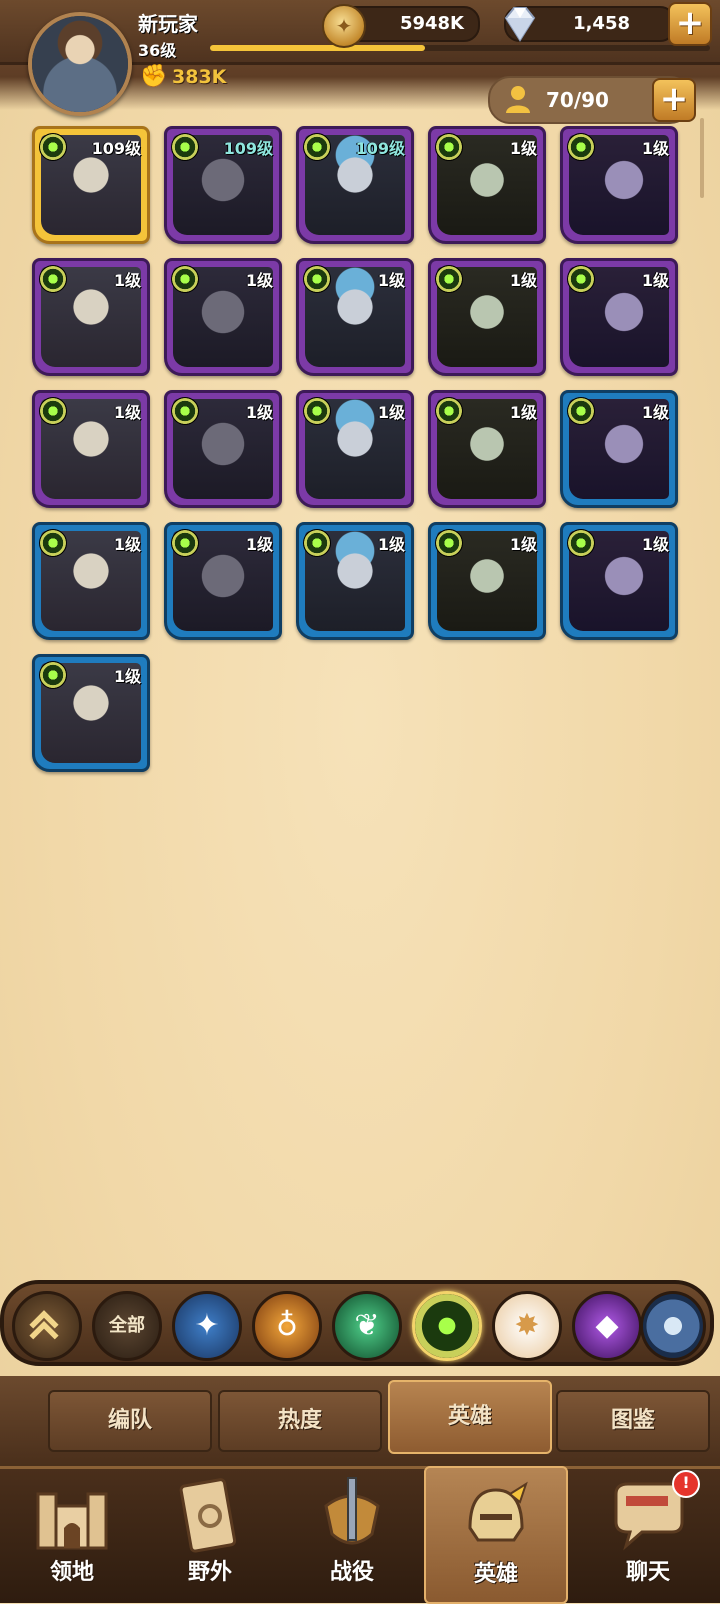 This screenshot has width=720, height=1604. I want to click on tab-formation: 编队, so click(130, 1421).